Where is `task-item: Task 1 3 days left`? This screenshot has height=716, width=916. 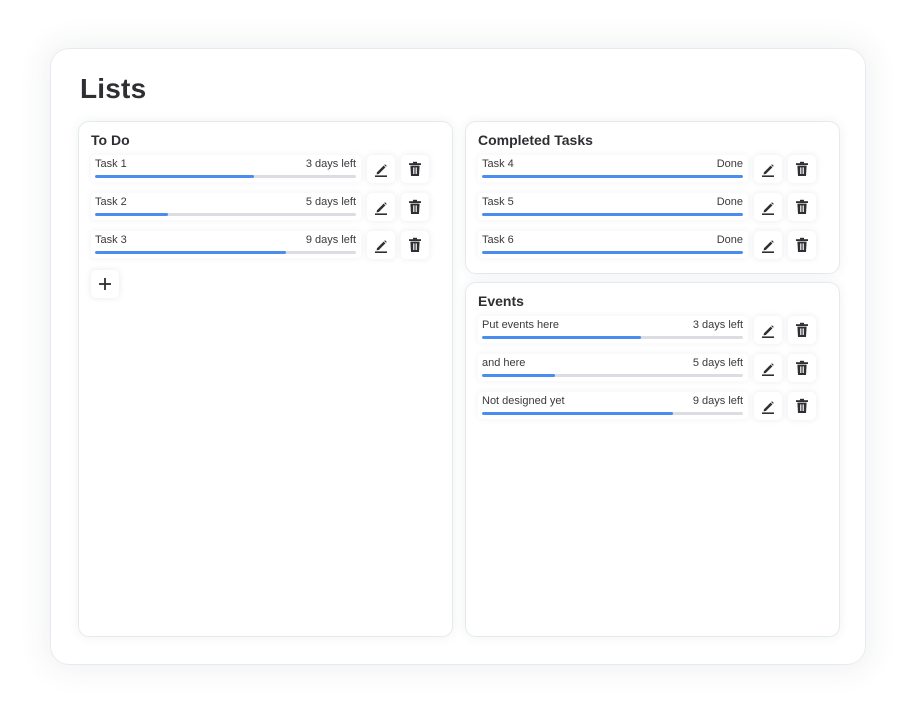 task-item: Task 1 3 days left is located at coordinates (226, 168).